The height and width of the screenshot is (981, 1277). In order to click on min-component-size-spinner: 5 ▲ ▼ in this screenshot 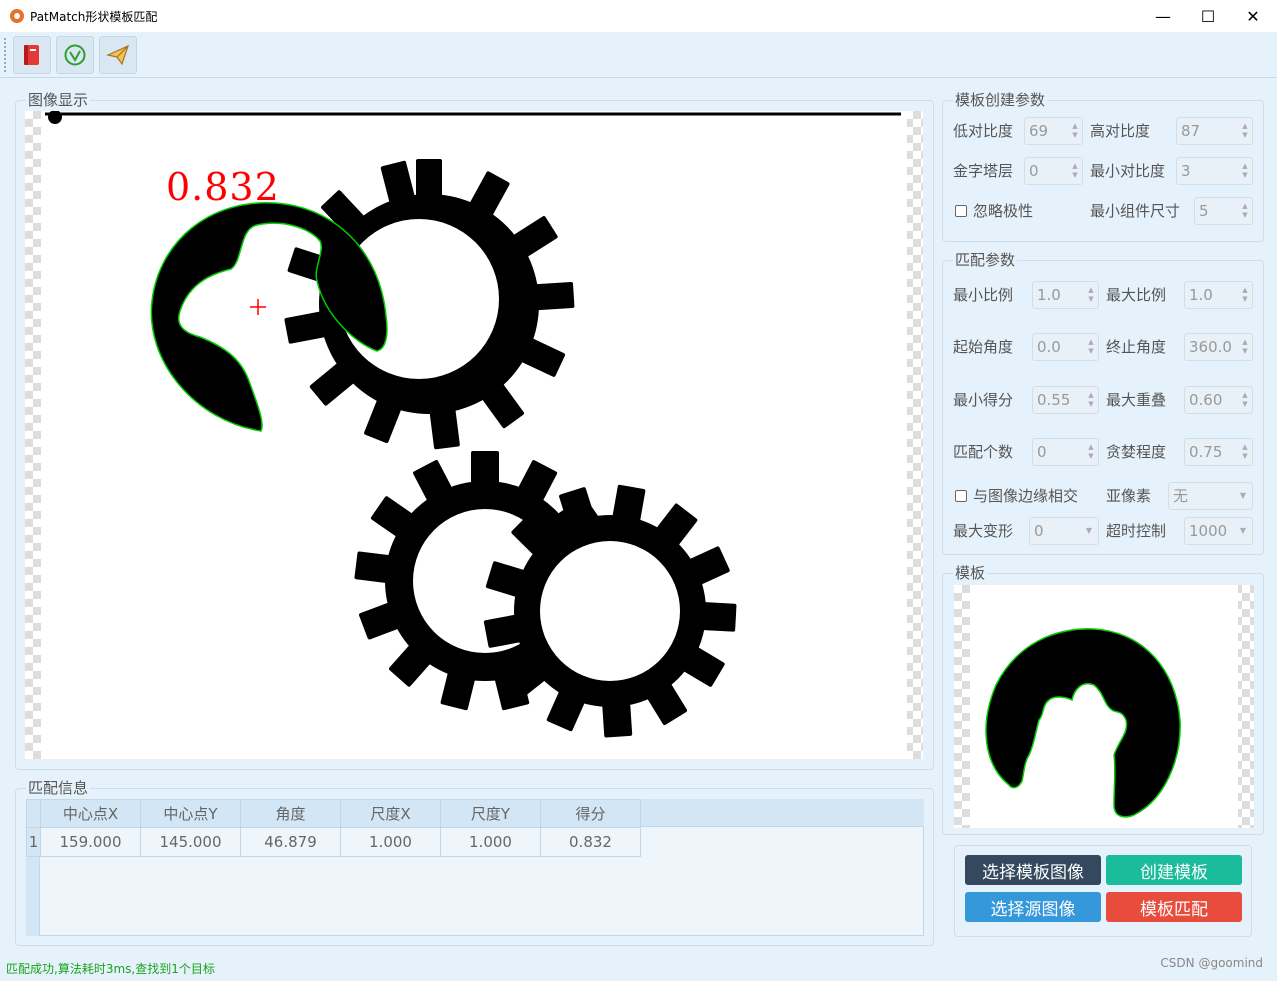, I will do `click(1223, 211)`.